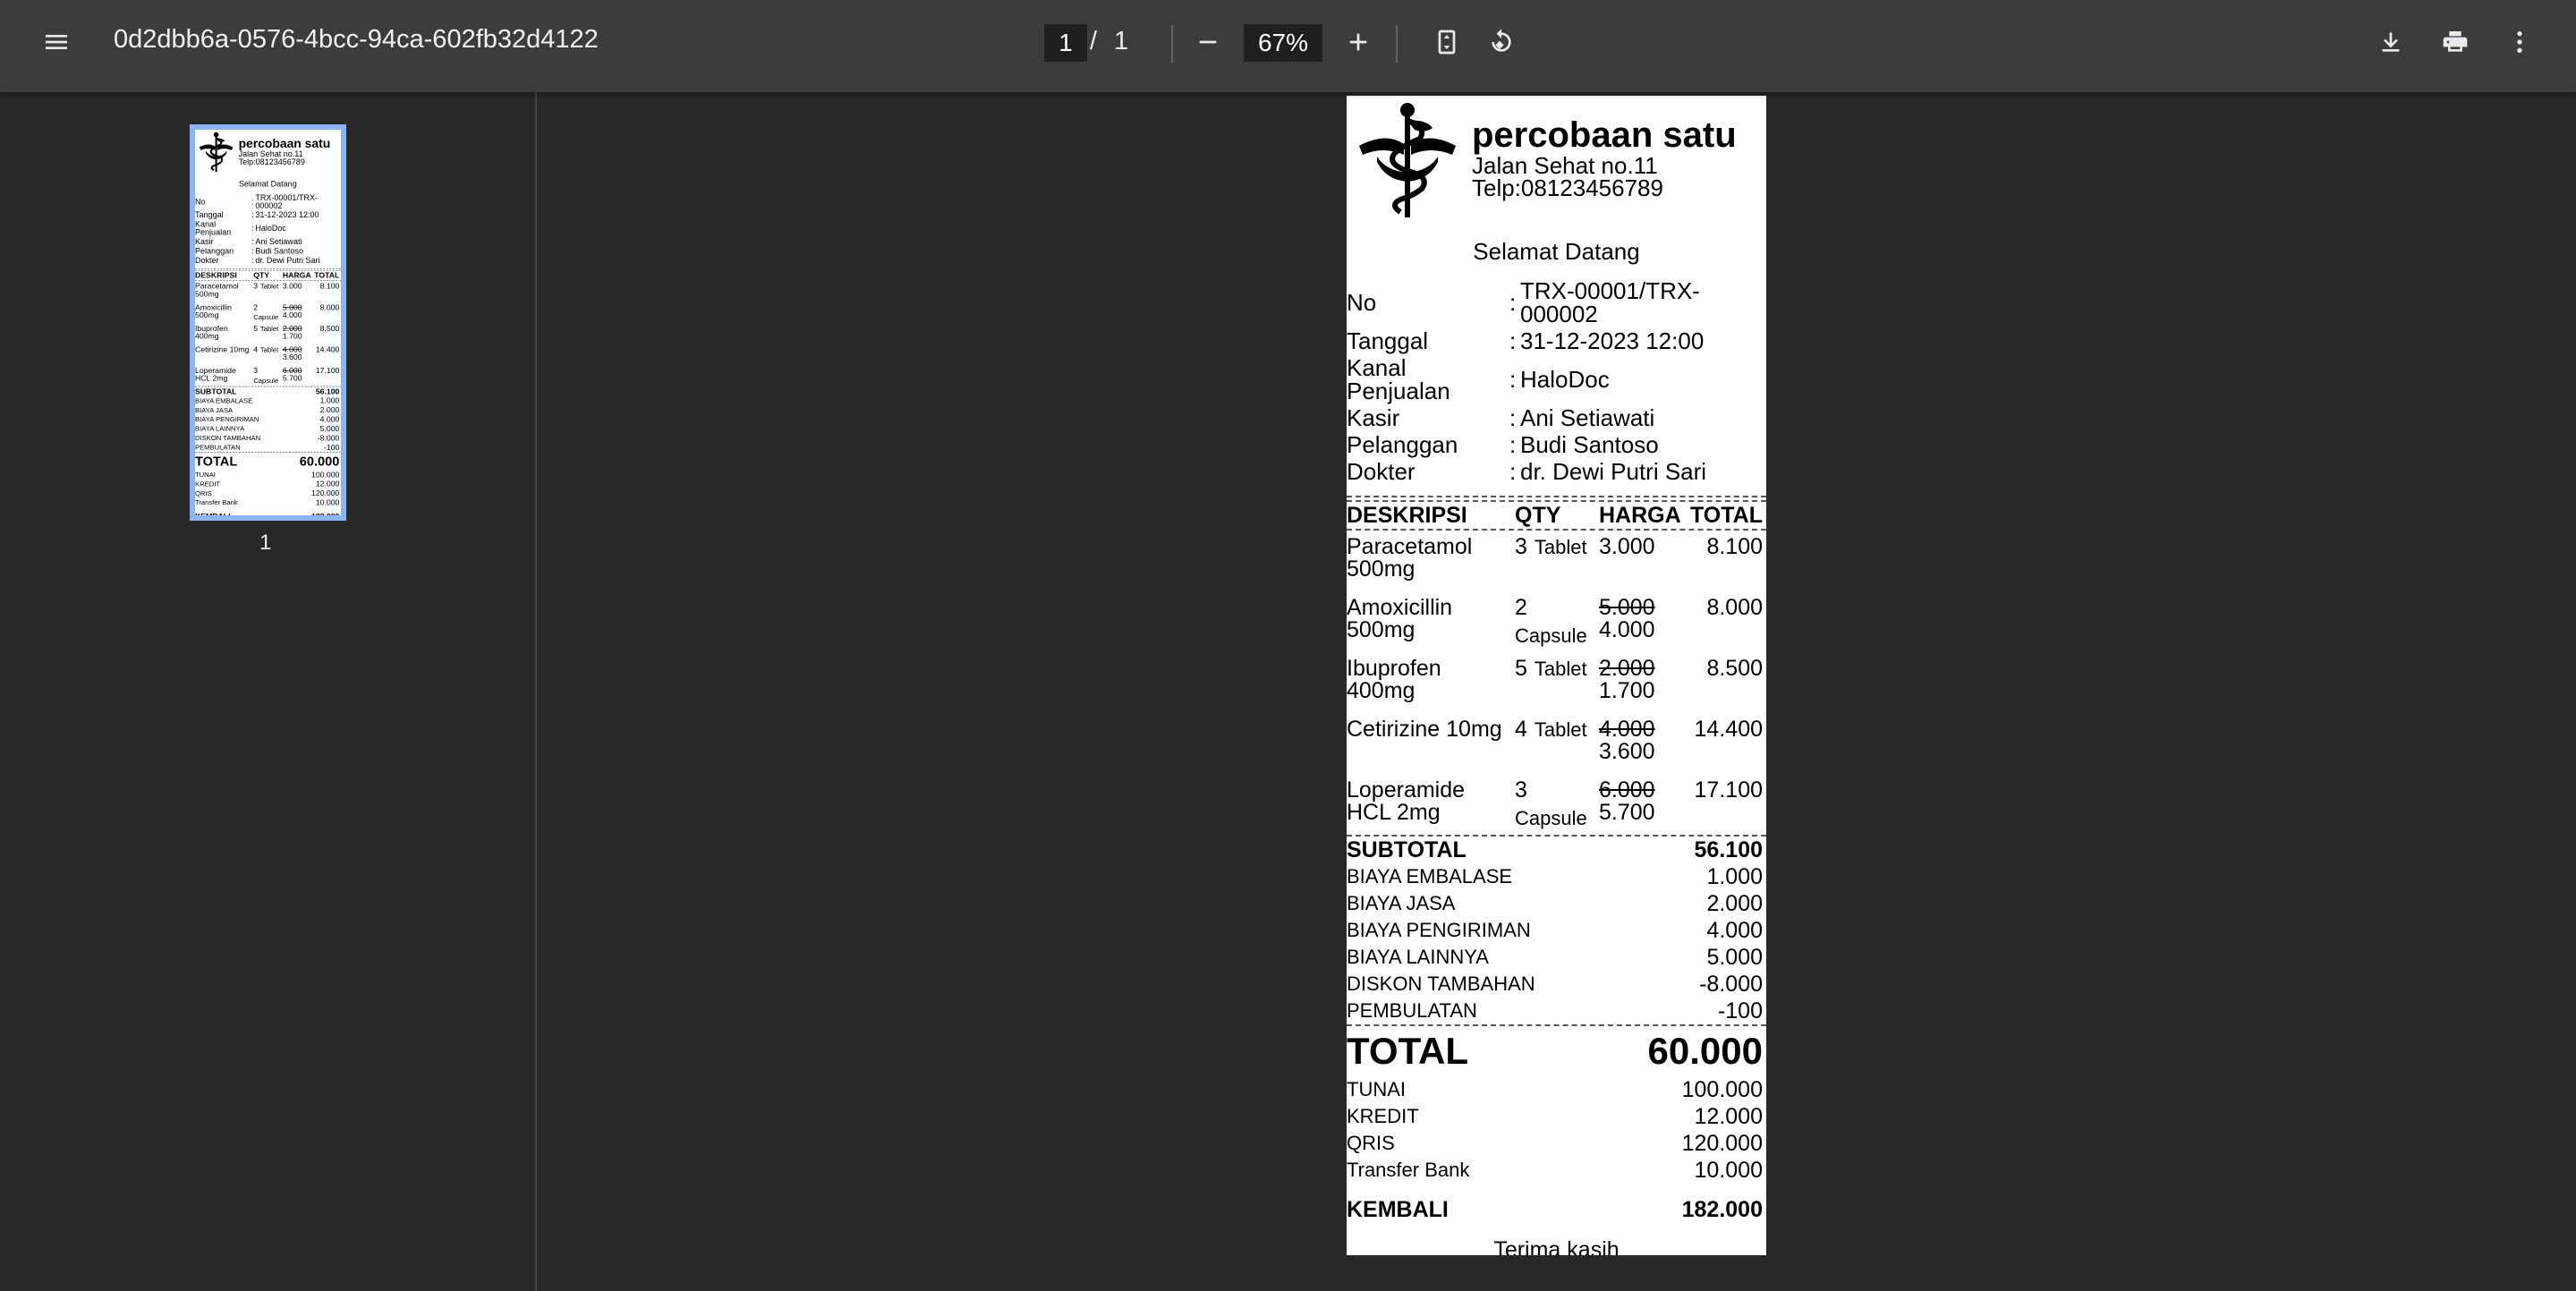 This screenshot has height=1291, width=2576. I want to click on info-row: Kasir: Ani Setiawati, so click(1556, 417).